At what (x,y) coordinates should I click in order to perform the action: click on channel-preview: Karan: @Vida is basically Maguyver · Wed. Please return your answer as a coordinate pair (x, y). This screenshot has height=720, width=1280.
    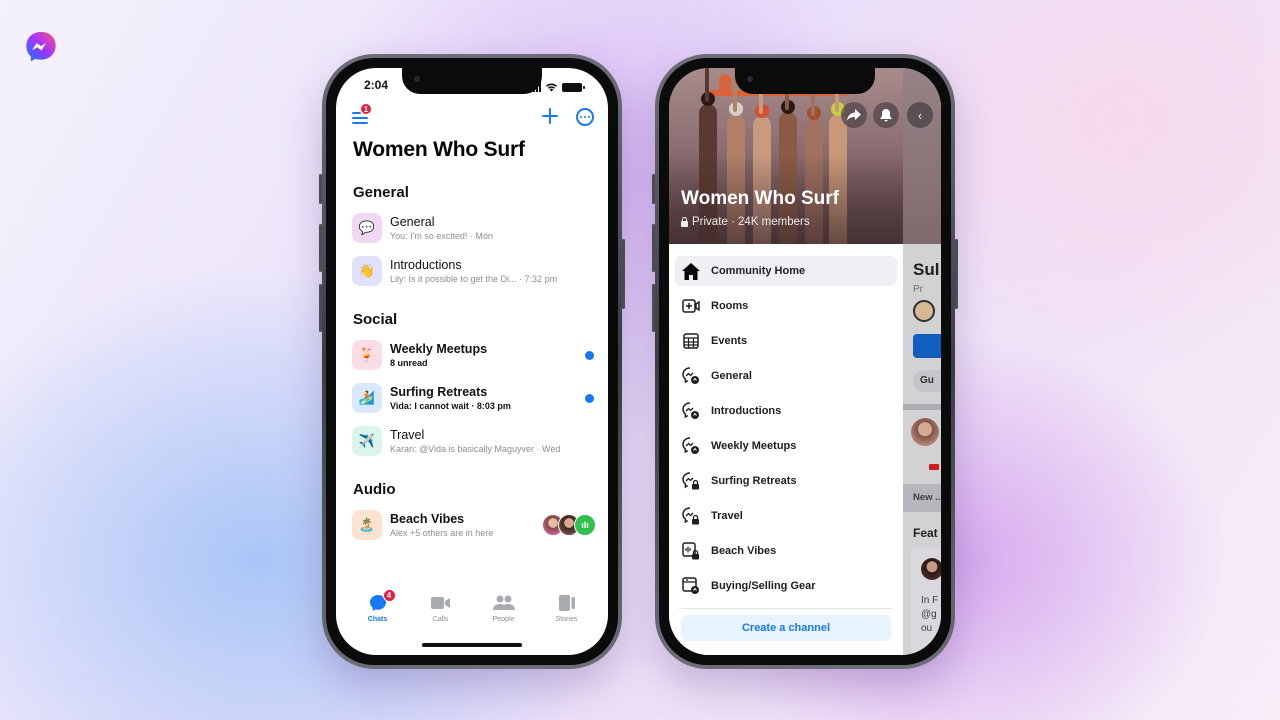
    Looking at the image, I should click on (475, 449).